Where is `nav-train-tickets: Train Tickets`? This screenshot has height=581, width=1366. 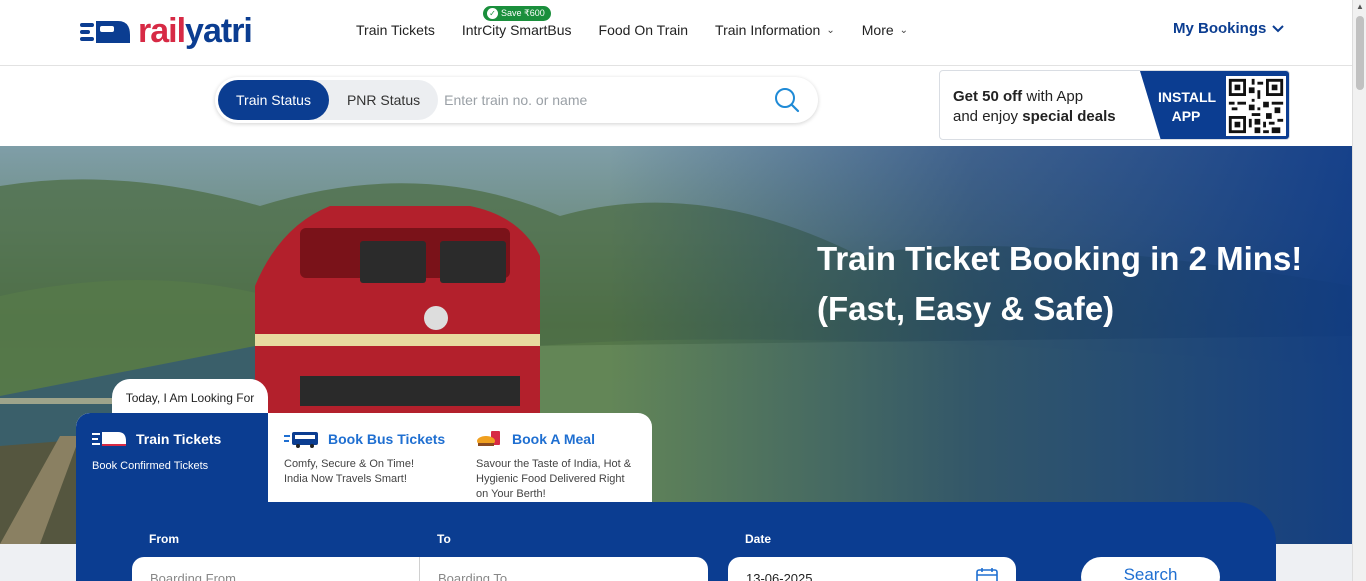 nav-train-tickets: Train Tickets is located at coordinates (395, 30).